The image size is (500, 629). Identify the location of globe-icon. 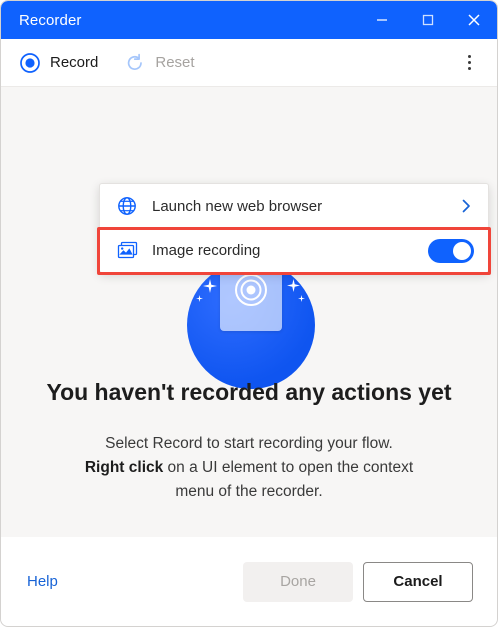
(127, 206).